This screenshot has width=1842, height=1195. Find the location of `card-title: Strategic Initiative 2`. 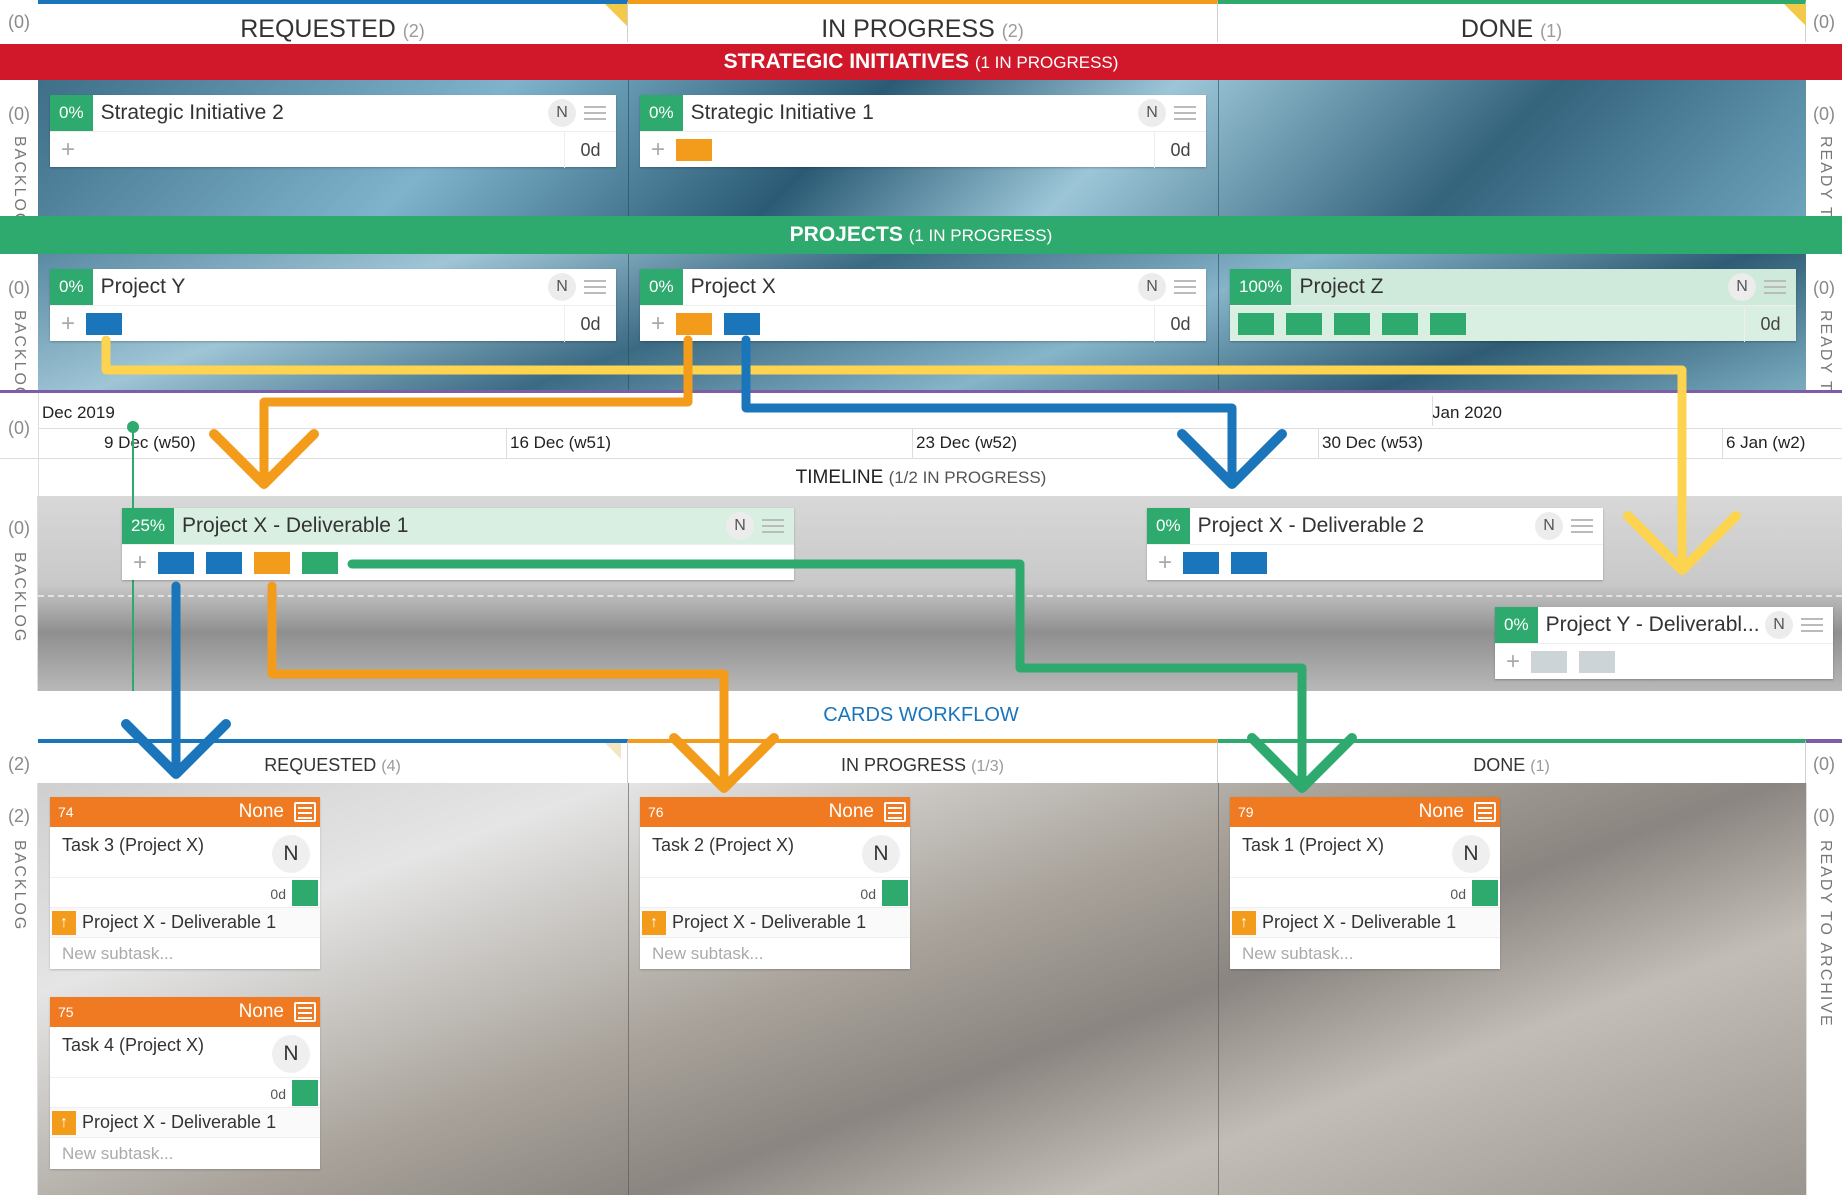

card-title: Strategic Initiative 2 is located at coordinates (324, 113).